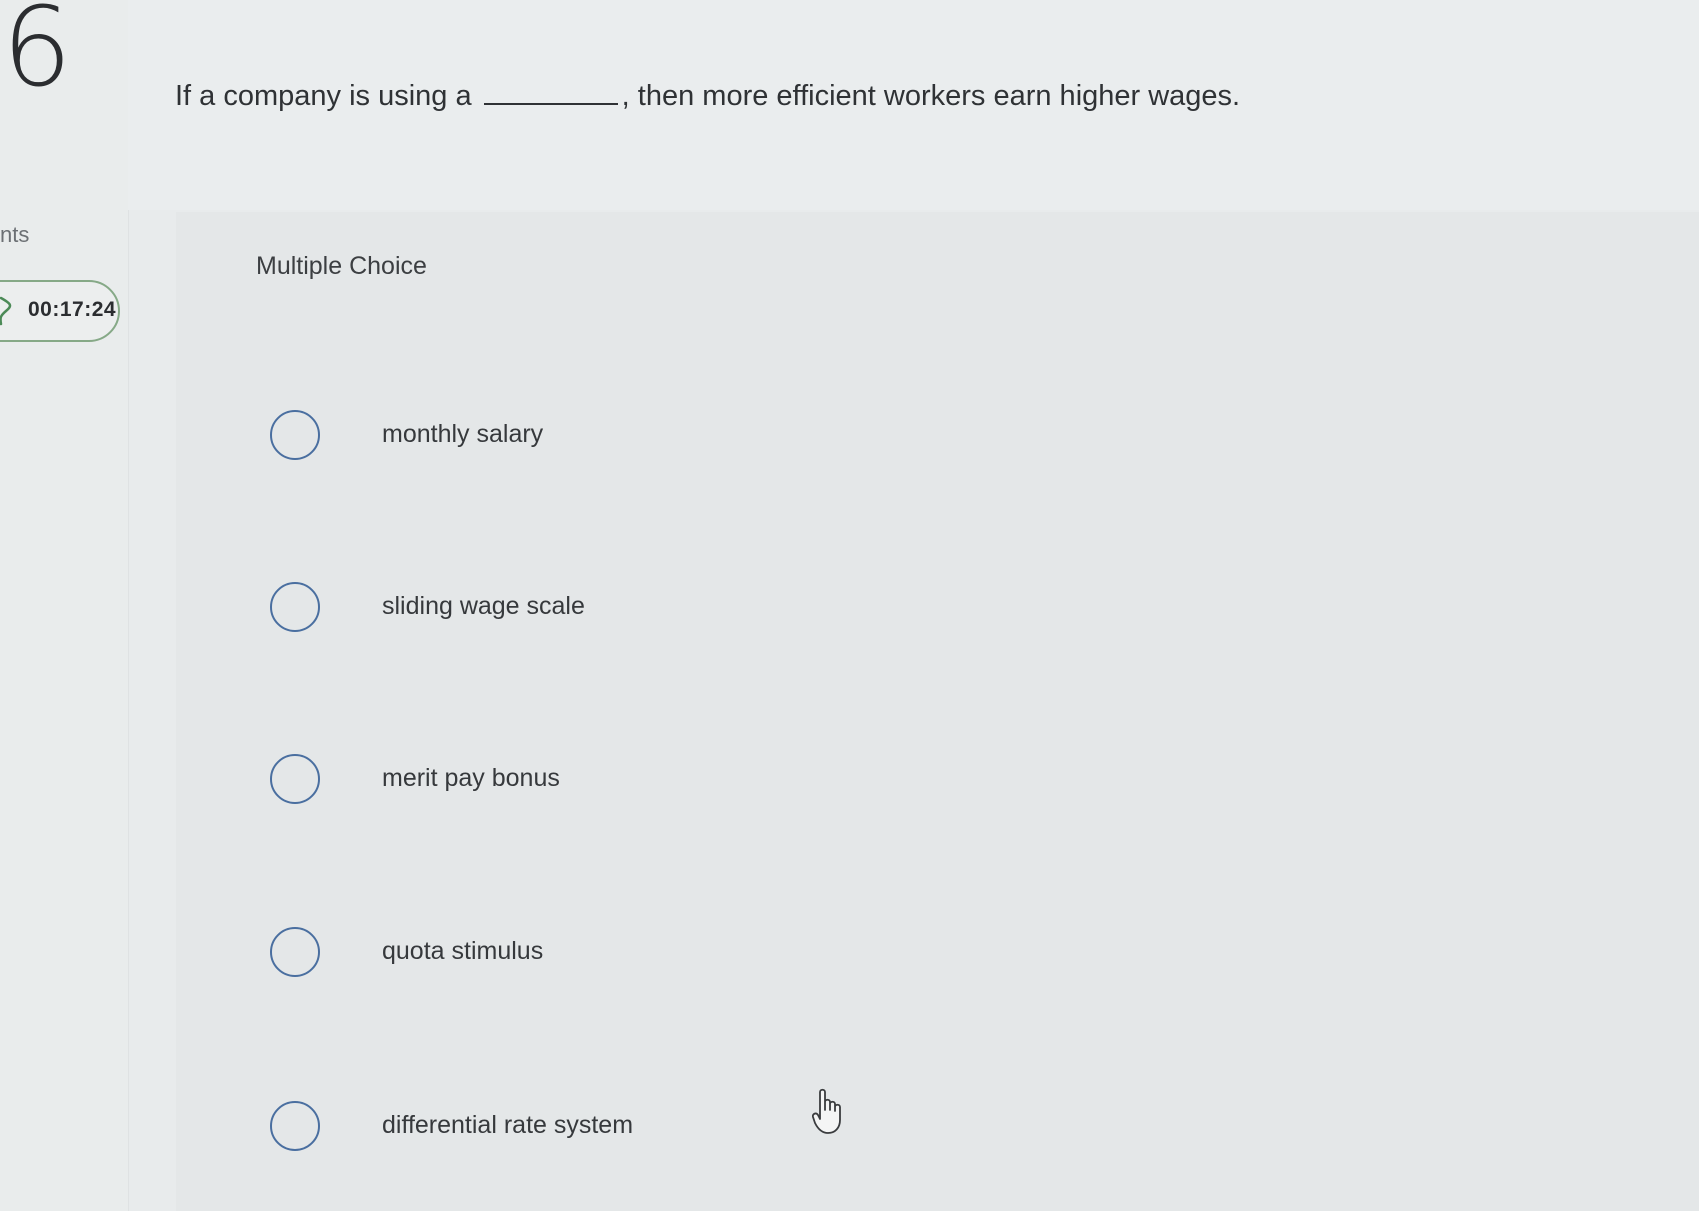 This screenshot has height=1211, width=1699. I want to click on question-type-label: Multiple Choice, so click(341, 266).